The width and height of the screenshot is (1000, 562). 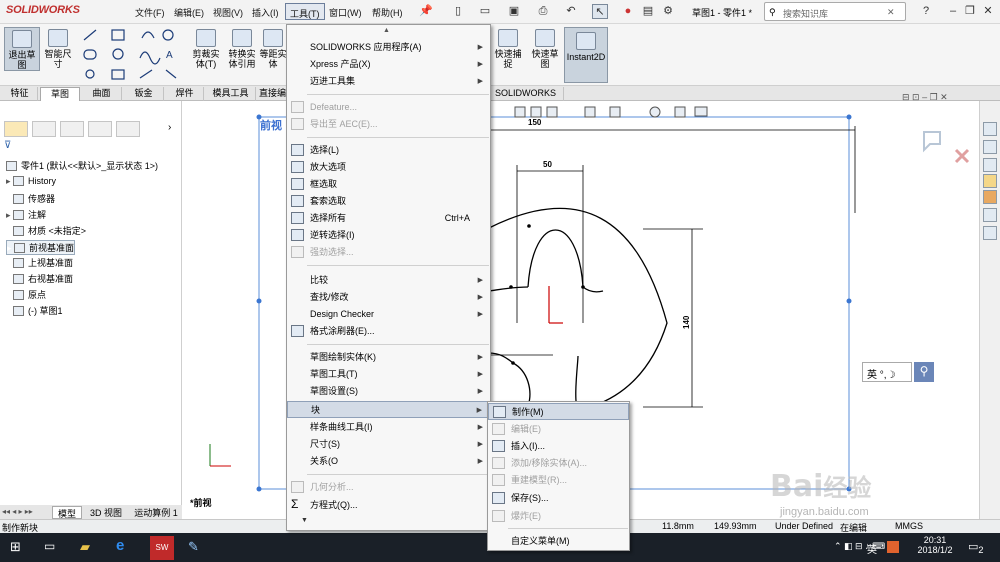 I want to click on tree-item-sensors: ▸ 传感器, so click(x=30, y=198).